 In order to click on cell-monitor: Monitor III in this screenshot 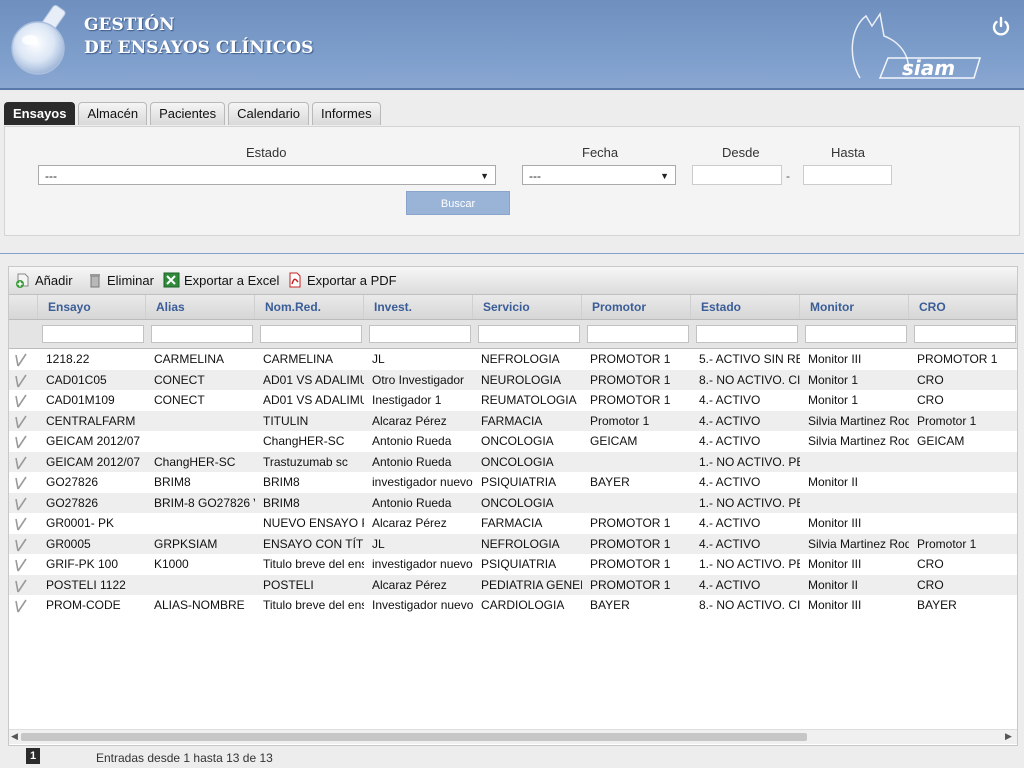, I will do `click(835, 605)`.